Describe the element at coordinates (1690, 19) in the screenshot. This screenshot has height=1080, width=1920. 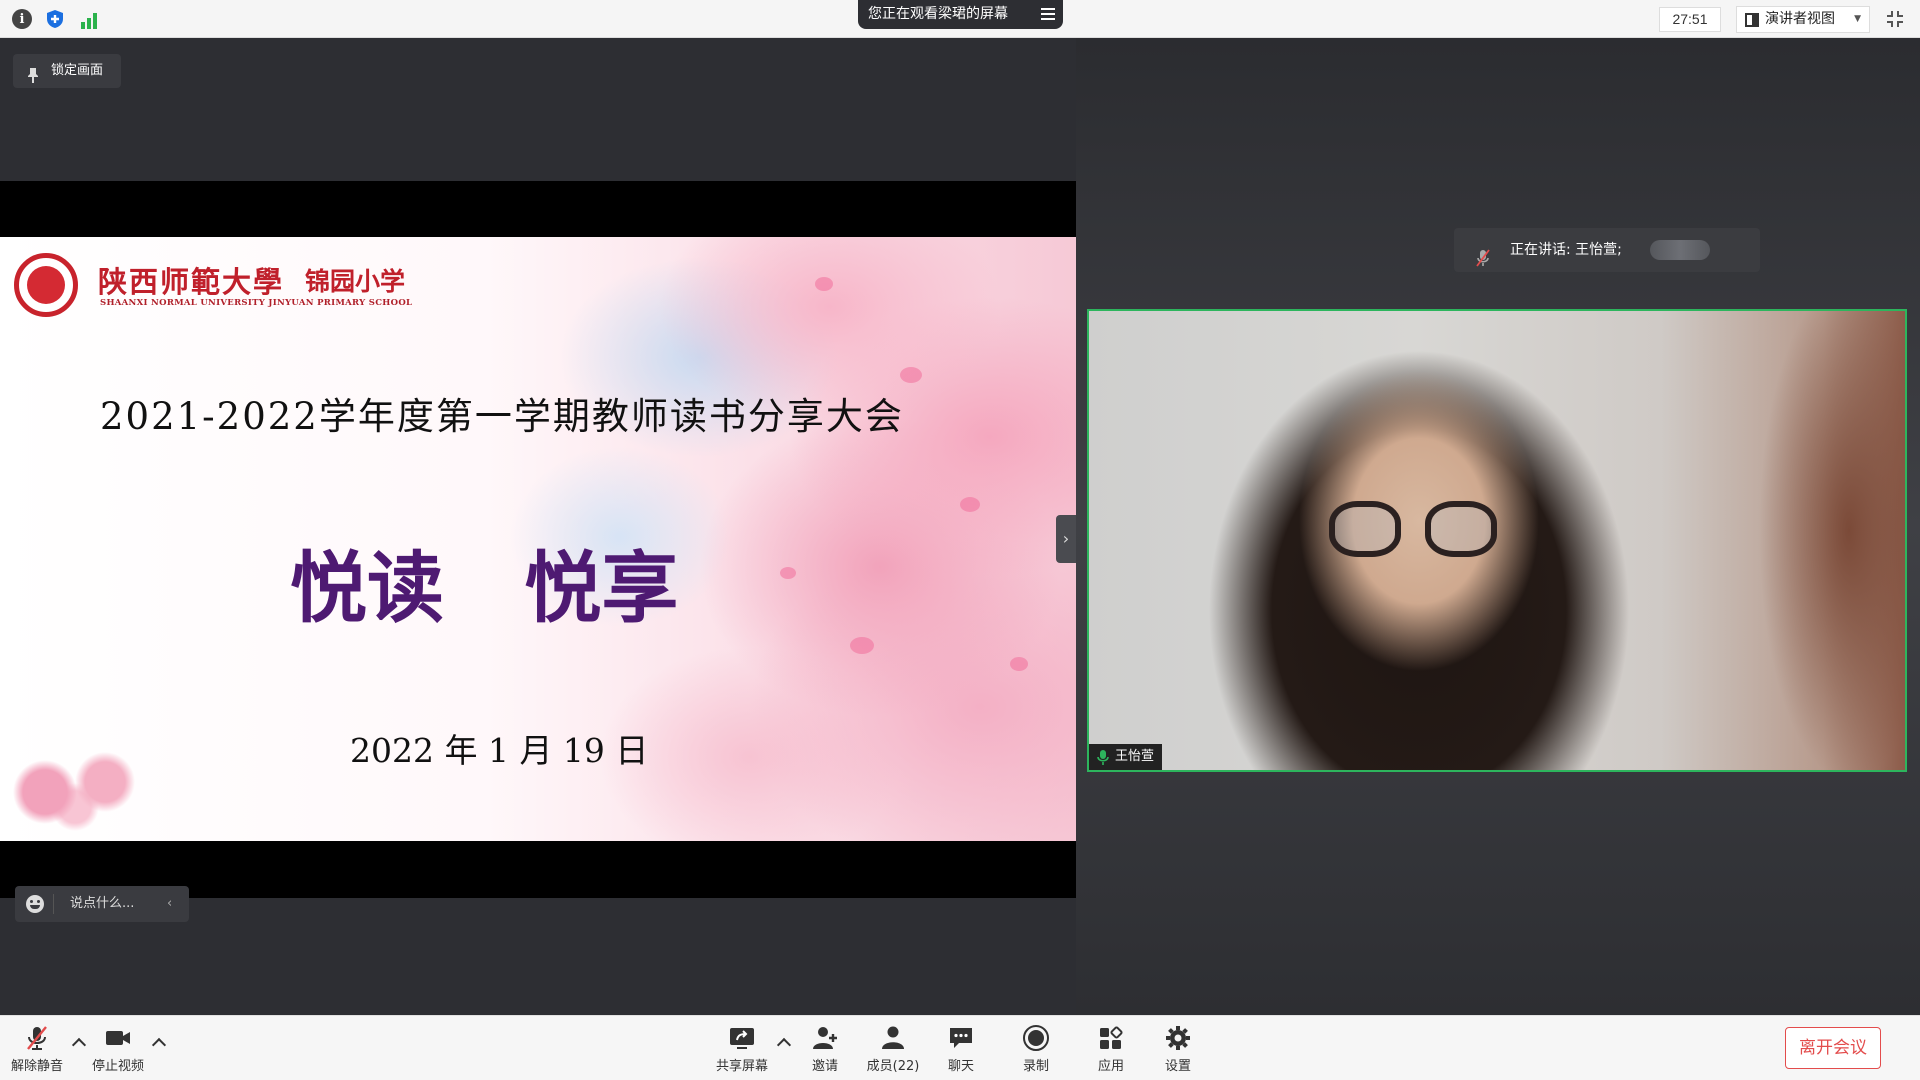
I see `meeting-timer: 27:51` at that location.